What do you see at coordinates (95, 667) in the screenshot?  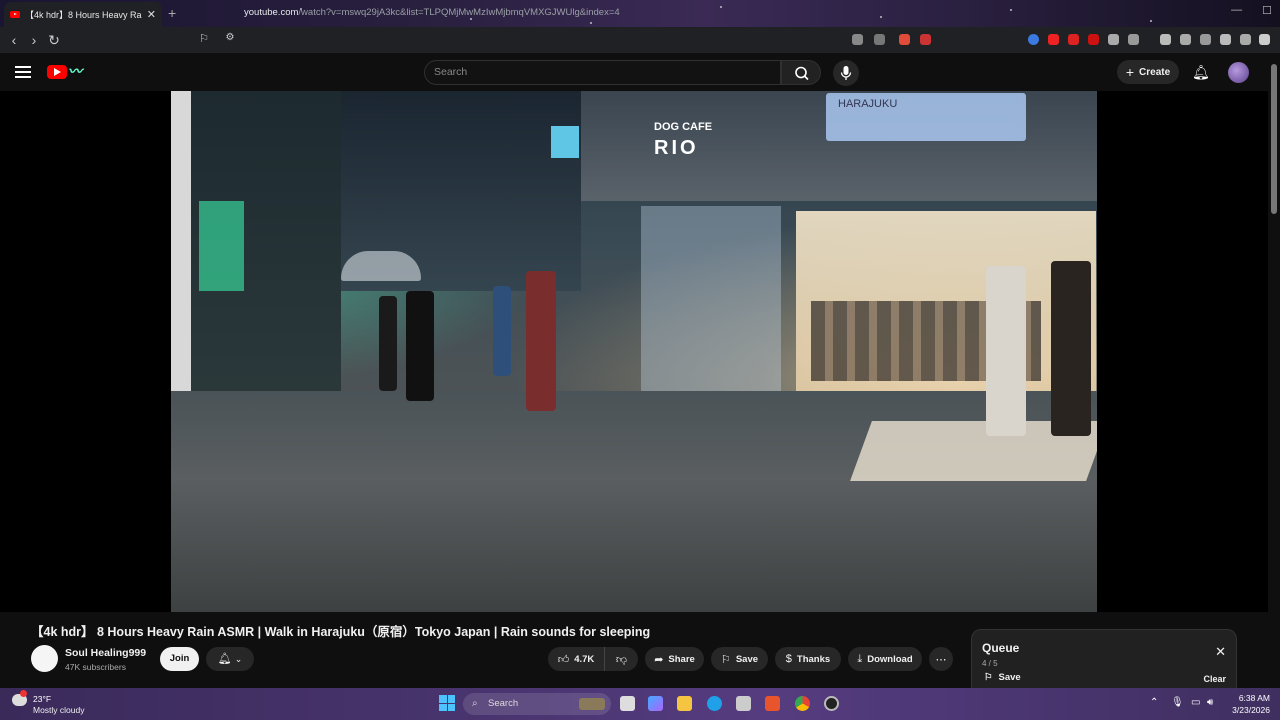 I see `subscriber-count: 47K subscribers` at bounding box center [95, 667].